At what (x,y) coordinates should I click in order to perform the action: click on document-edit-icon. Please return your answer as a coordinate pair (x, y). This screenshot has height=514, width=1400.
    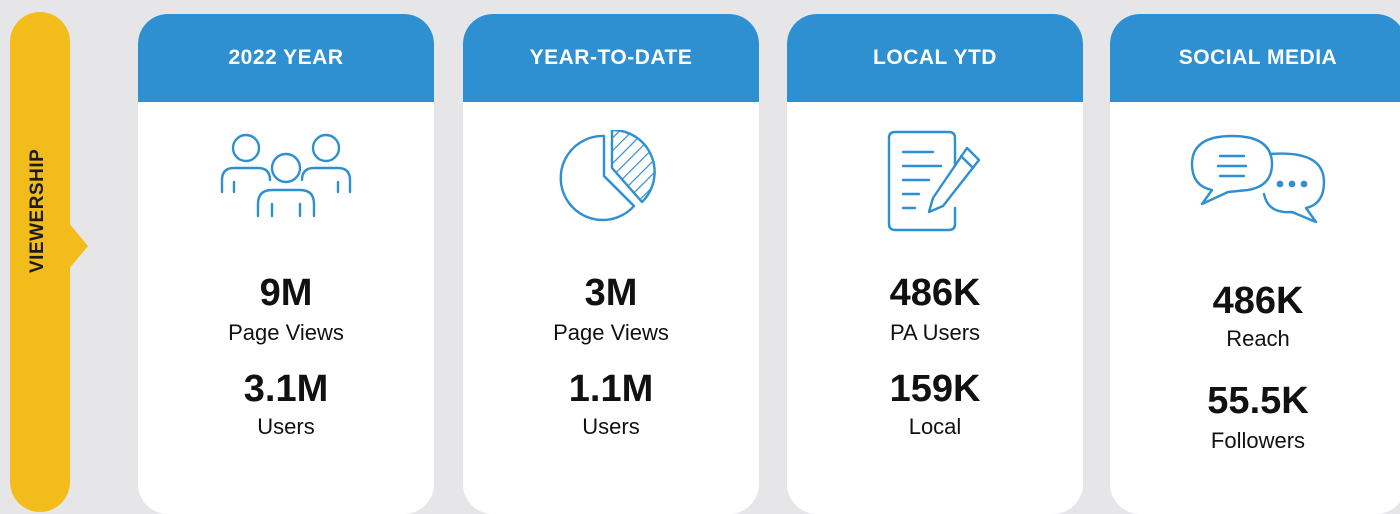
    Looking at the image, I should click on (934, 181).